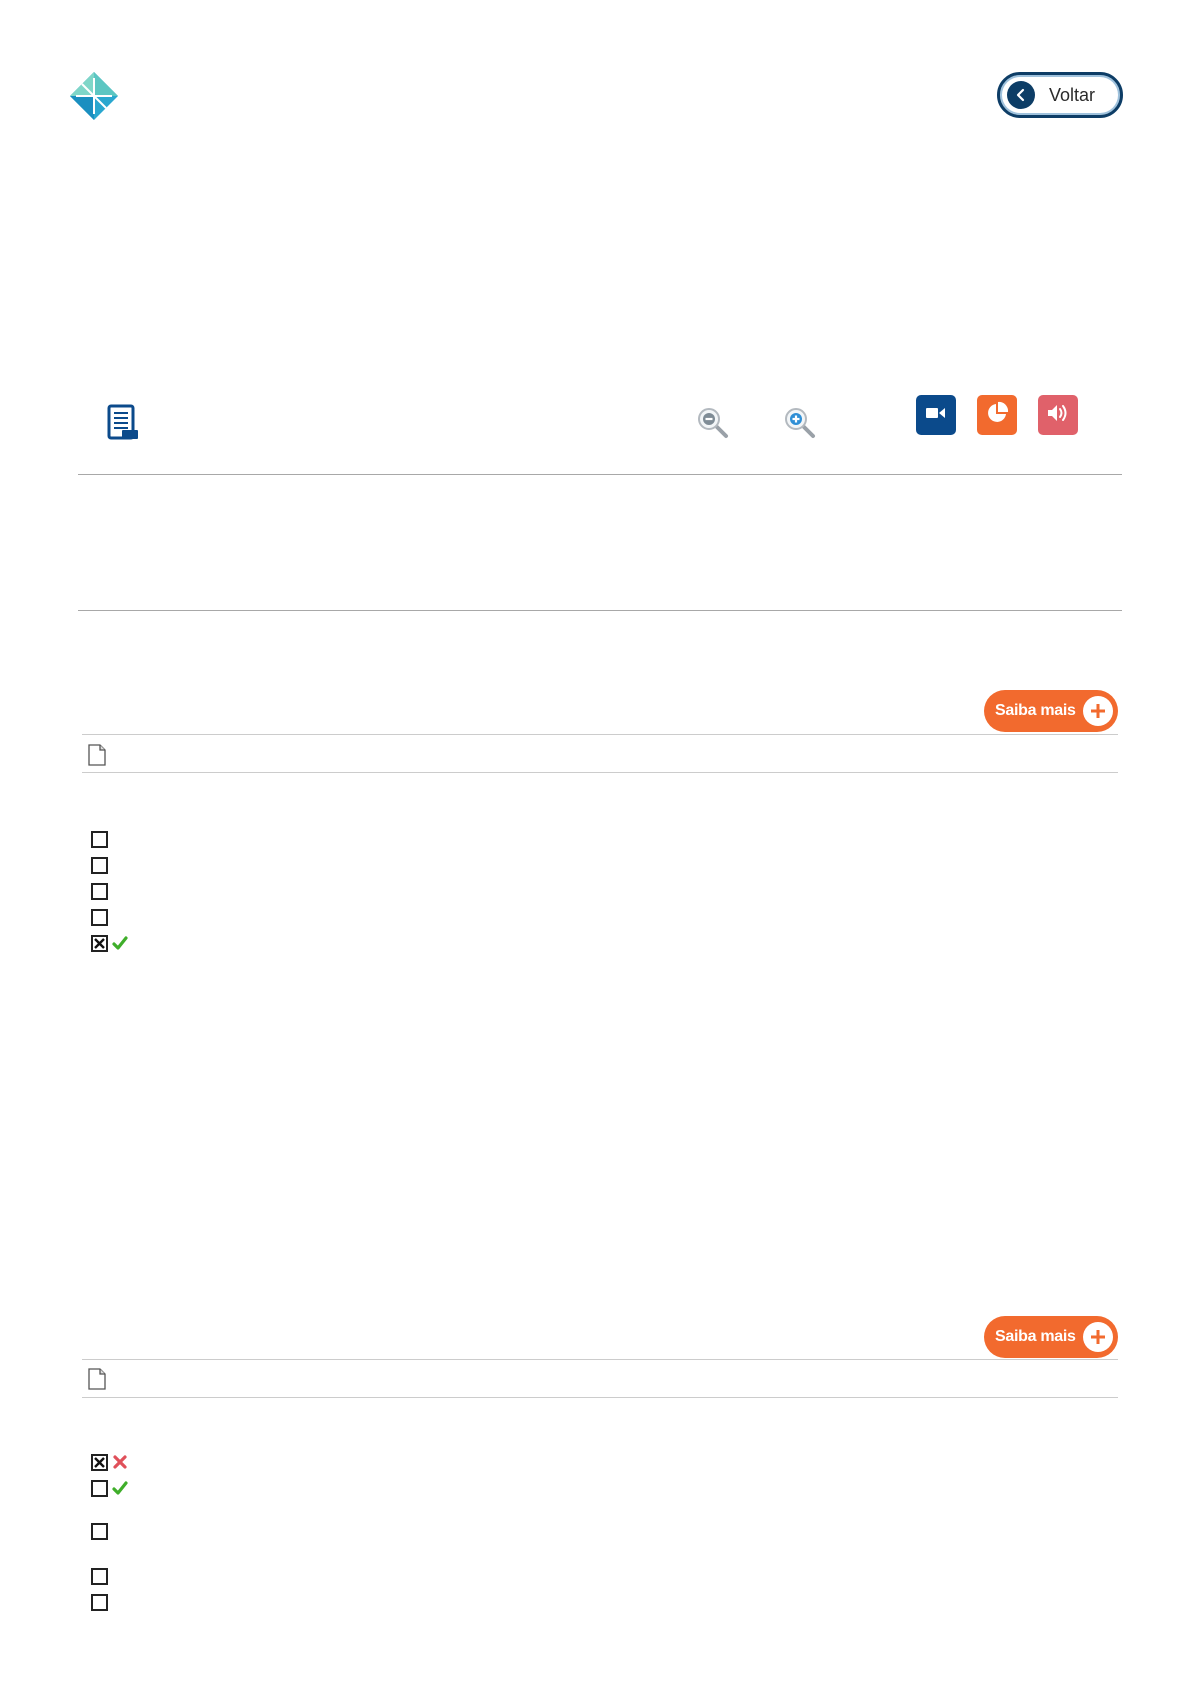  Describe the element at coordinates (94, 96) in the screenshot. I see `diamond-logo-icon` at that location.